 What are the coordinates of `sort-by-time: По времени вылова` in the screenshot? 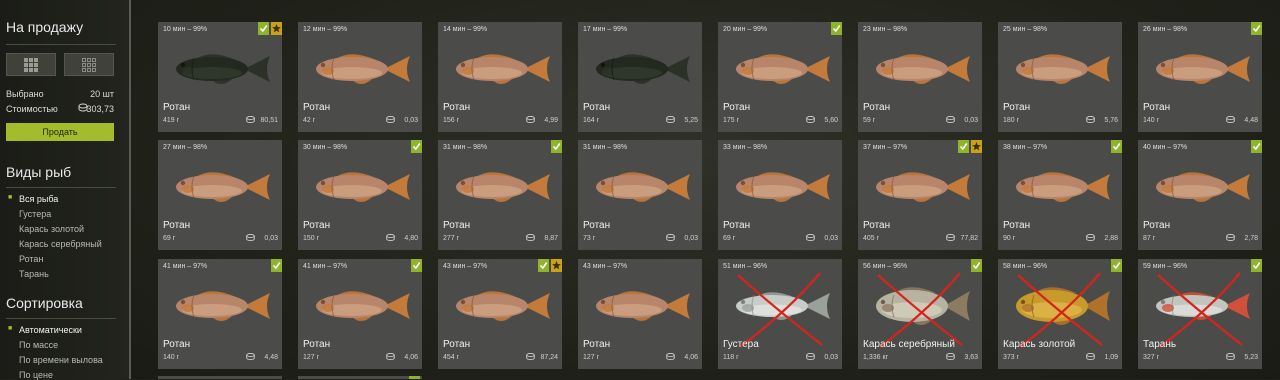 It's located at (61, 360).